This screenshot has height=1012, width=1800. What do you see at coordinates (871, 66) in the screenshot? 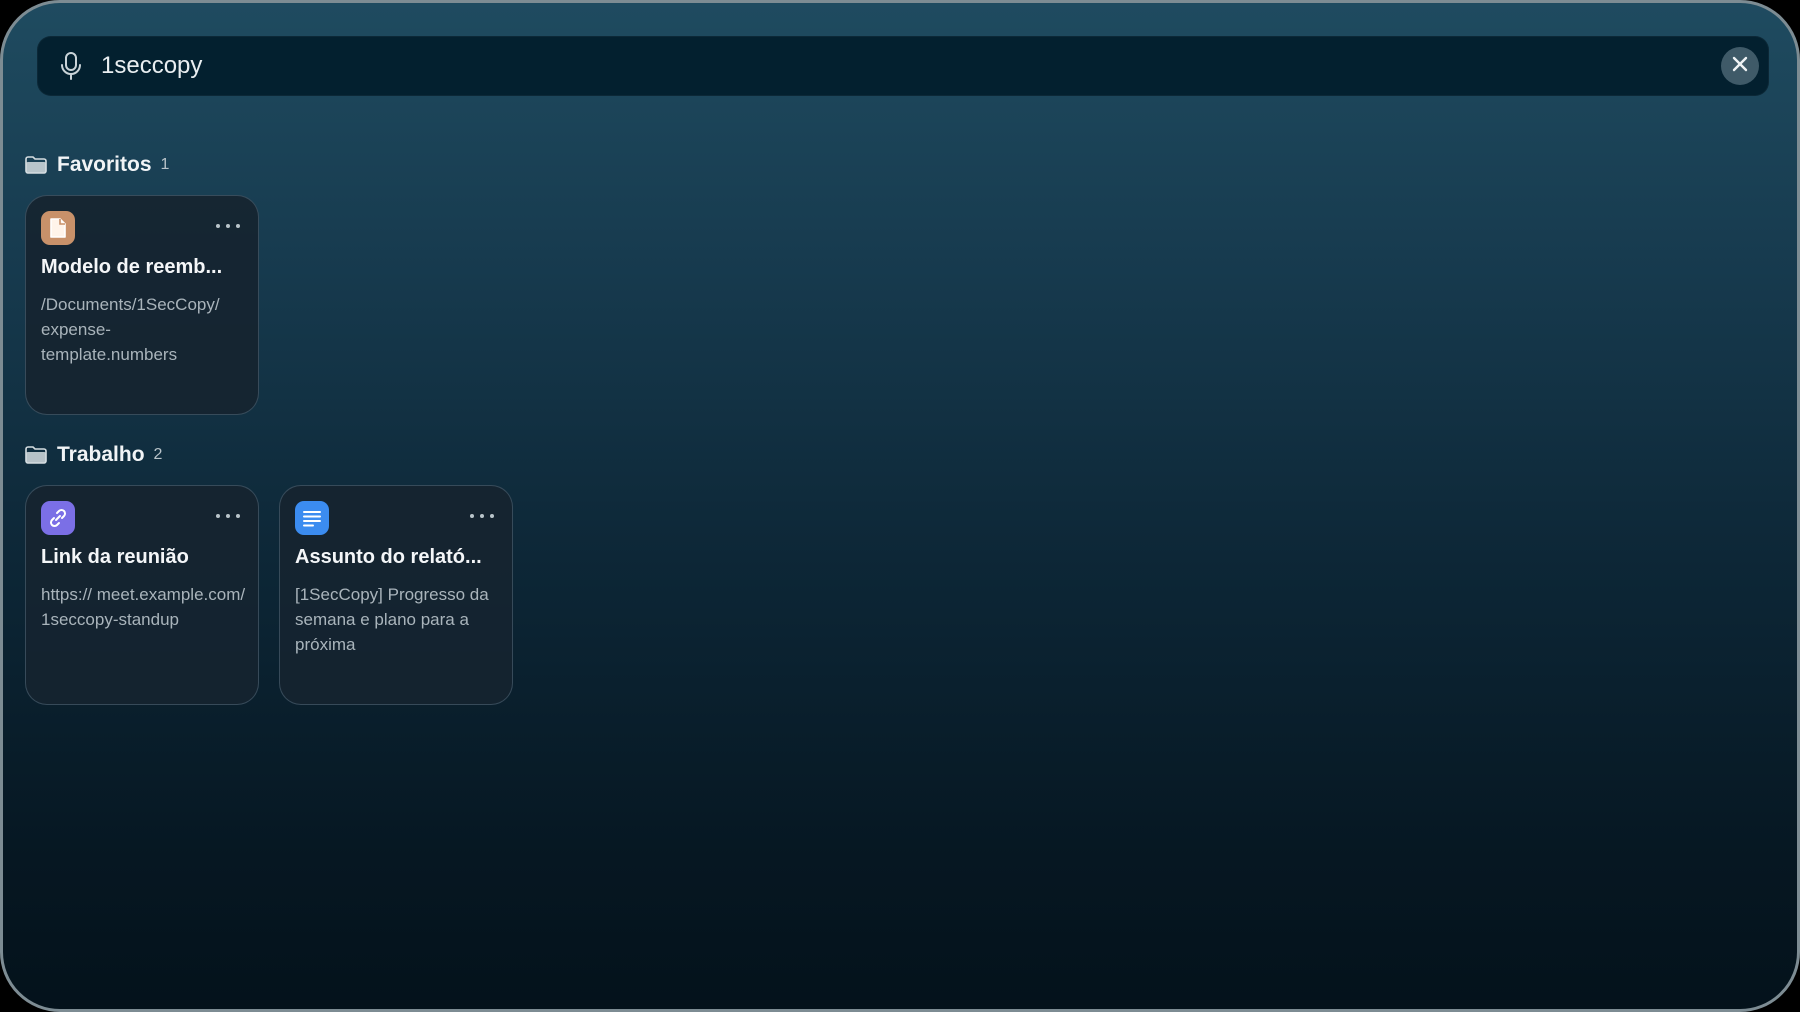
I see `search-input` at bounding box center [871, 66].